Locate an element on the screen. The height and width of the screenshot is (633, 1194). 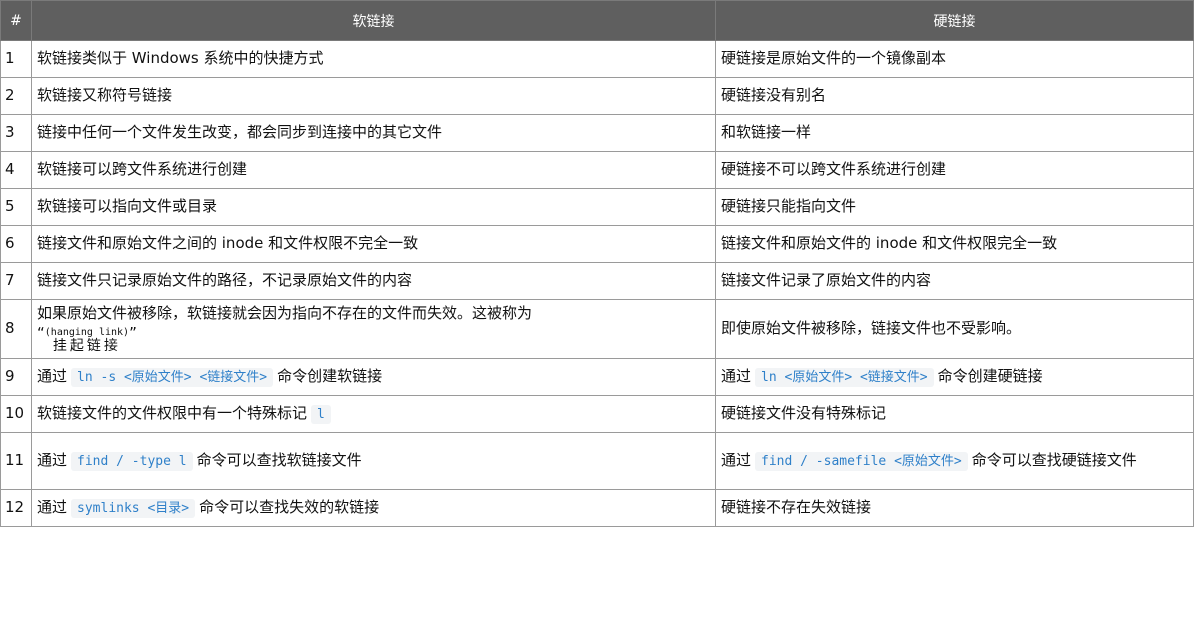
table-row: 2 软链接又称符号链接 硬链接没有别名 is located at coordinates (597, 96).